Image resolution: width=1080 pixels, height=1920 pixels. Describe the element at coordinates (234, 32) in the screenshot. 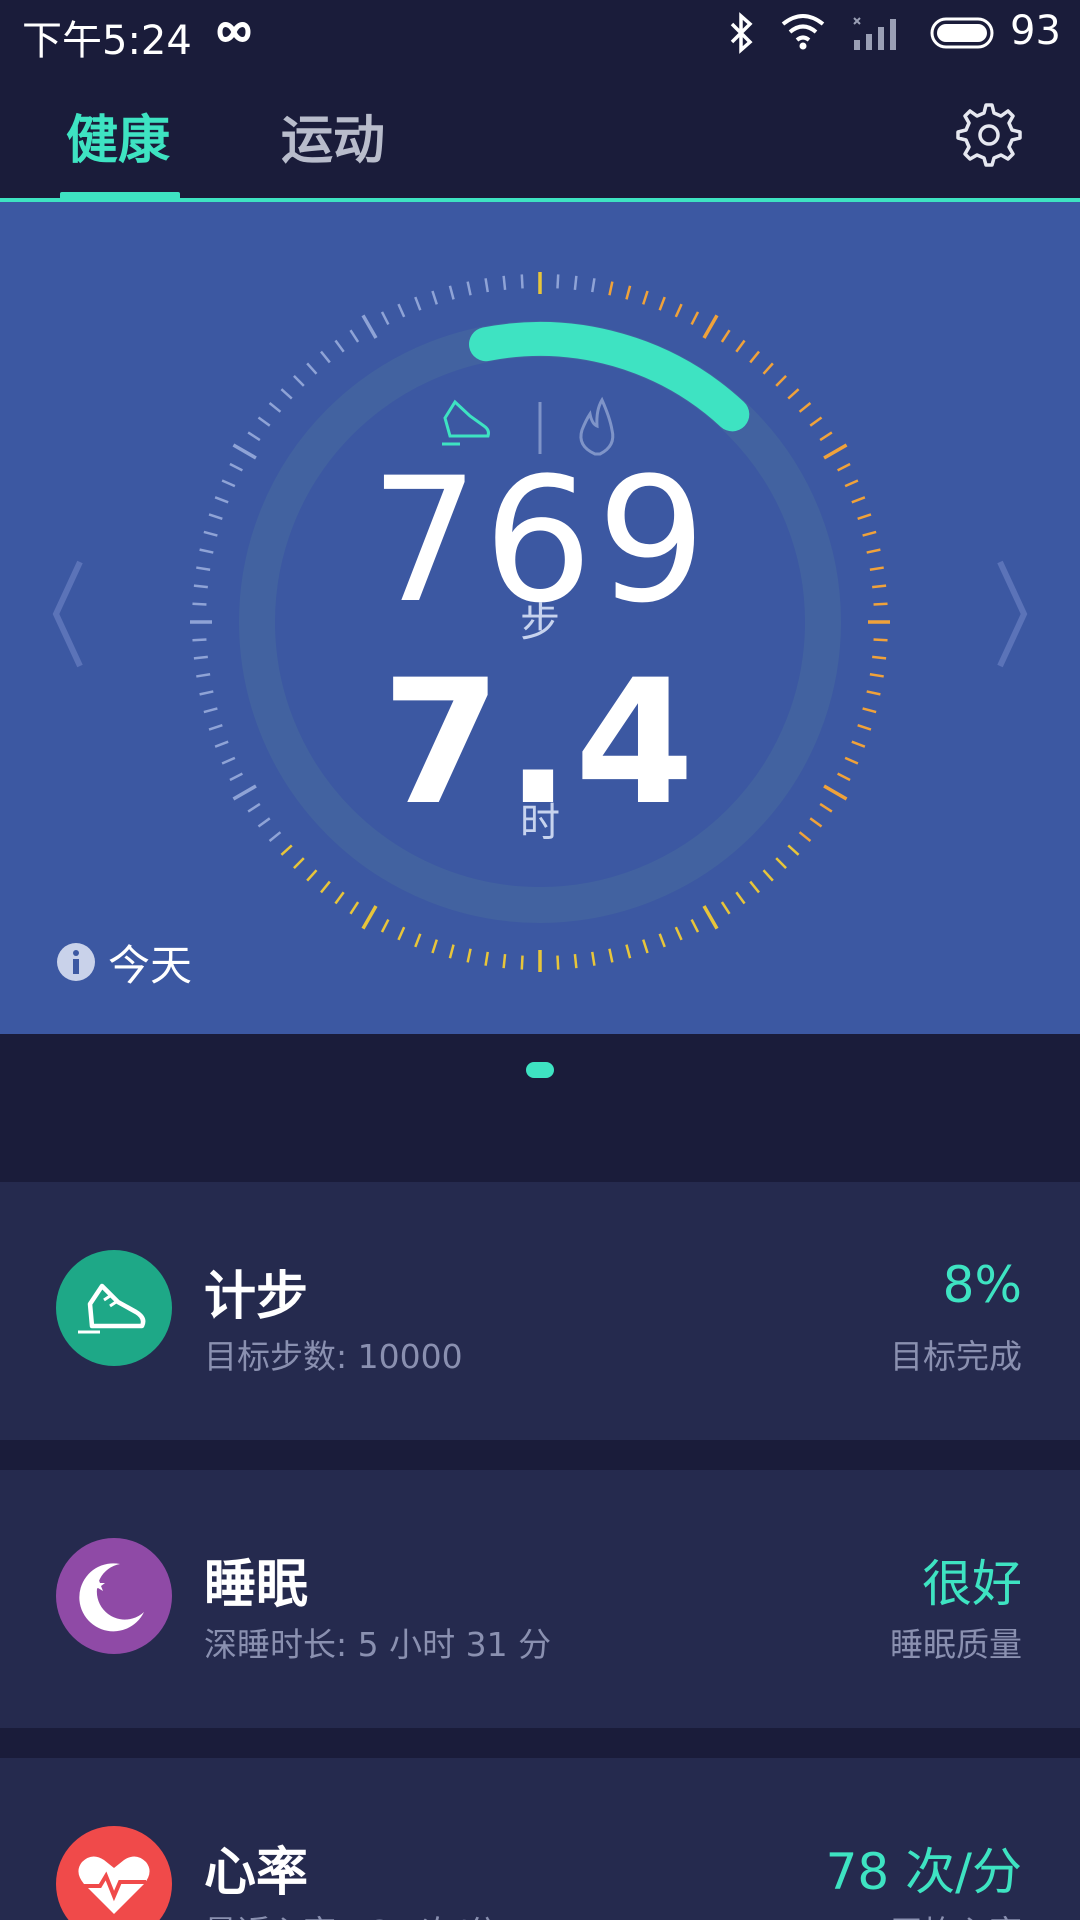

I see `loop-icon` at that location.